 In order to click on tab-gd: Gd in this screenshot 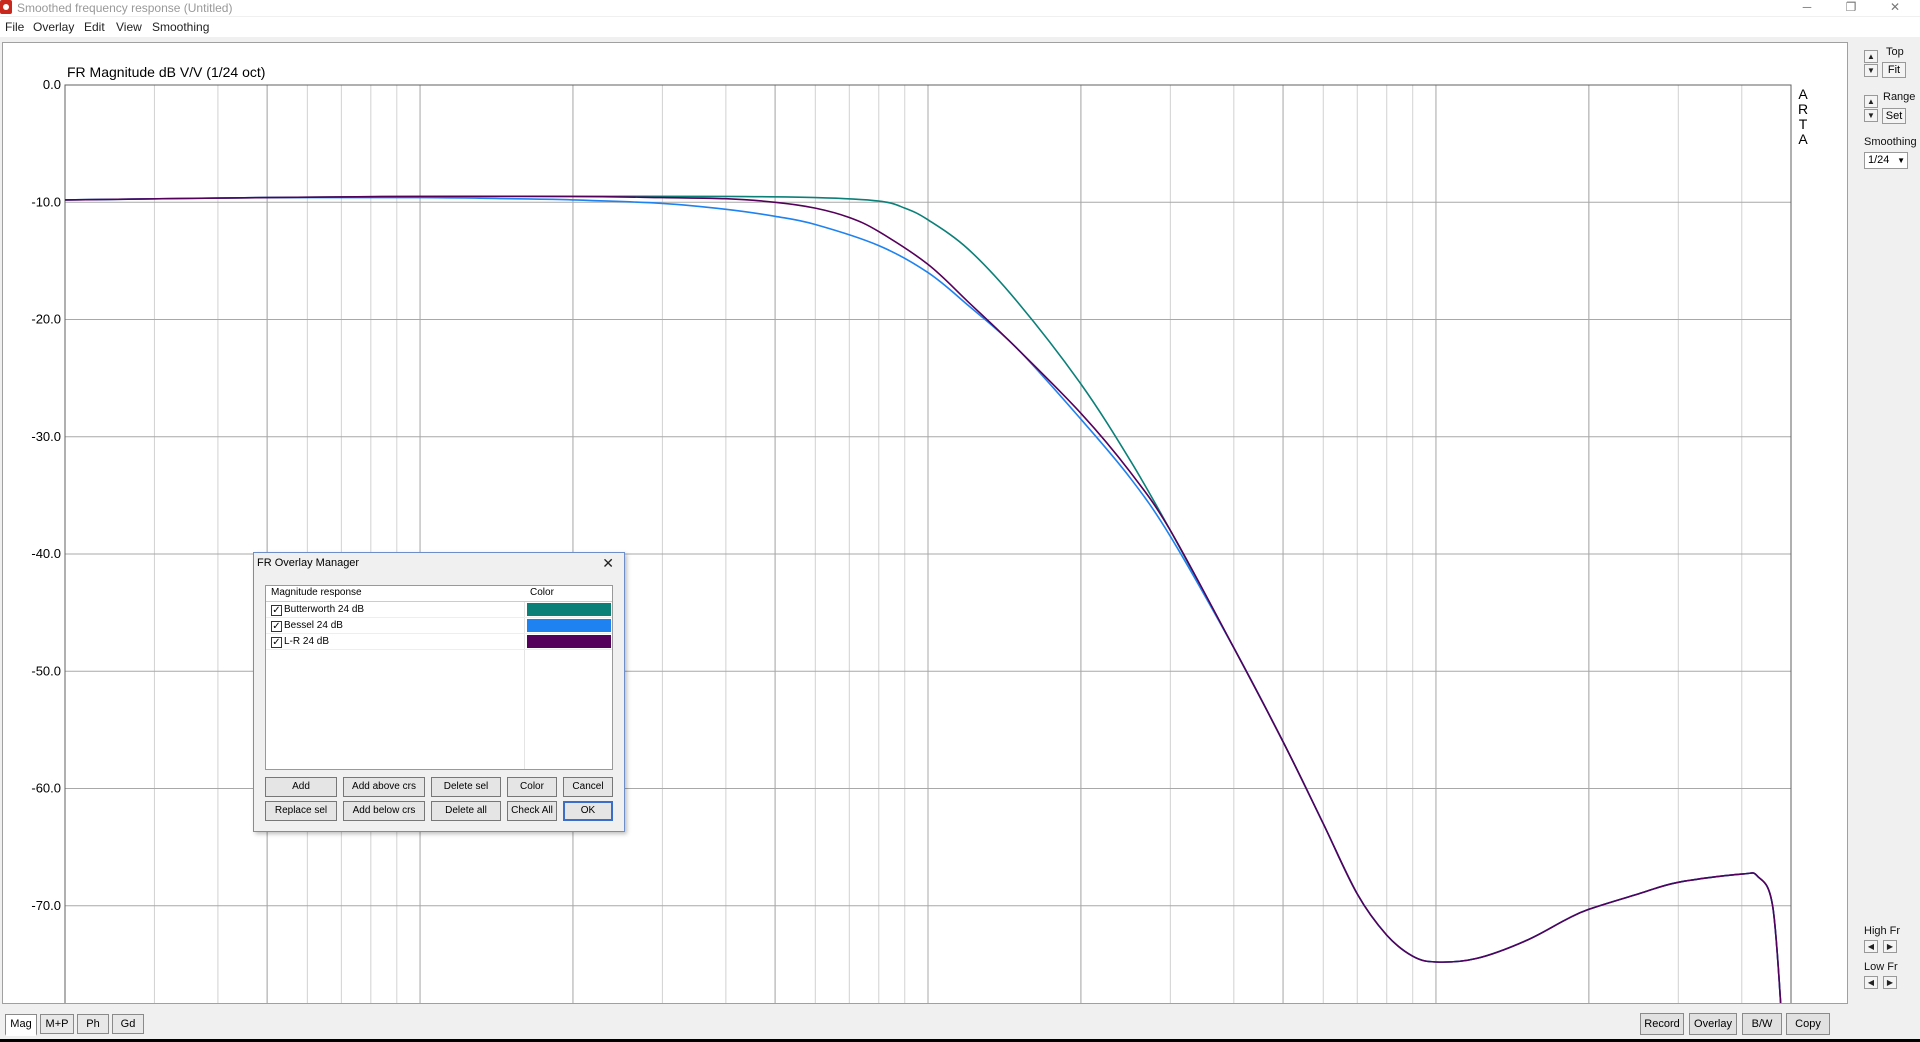, I will do `click(128, 1024)`.